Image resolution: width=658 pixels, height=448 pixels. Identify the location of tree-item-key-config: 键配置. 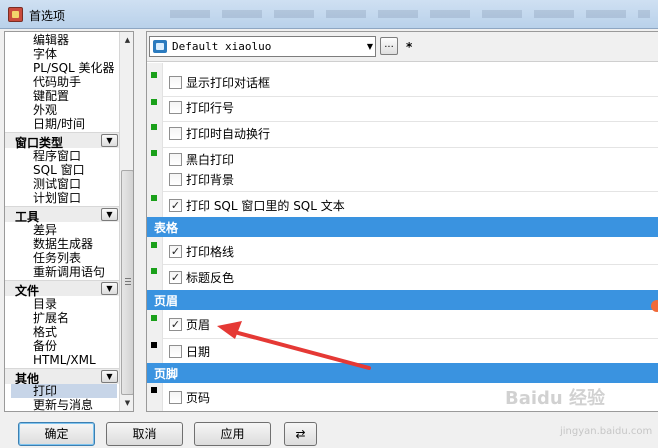
(51, 96).